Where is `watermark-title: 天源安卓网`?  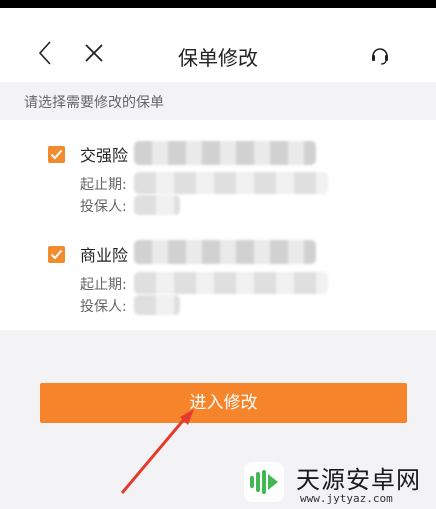
watermark-title: 天源安卓网 is located at coordinates (358, 480).